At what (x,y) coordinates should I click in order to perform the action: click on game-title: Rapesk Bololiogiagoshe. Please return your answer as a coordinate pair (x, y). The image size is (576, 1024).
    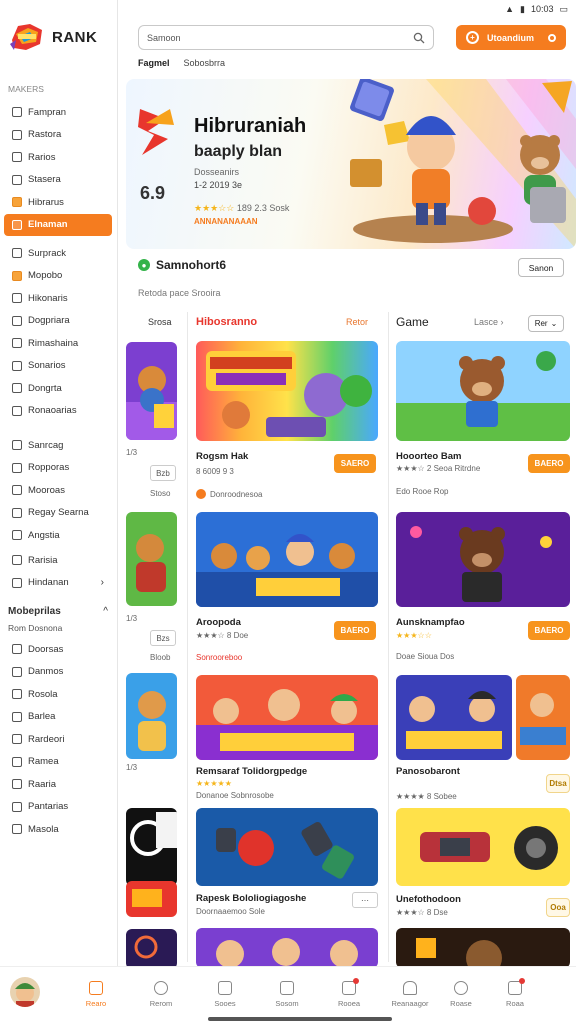
    Looking at the image, I should click on (251, 898).